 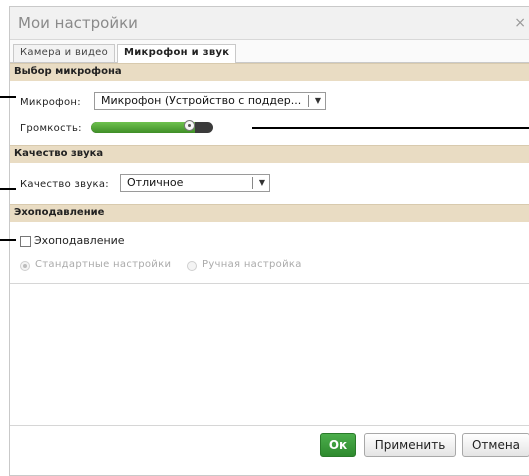 What do you see at coordinates (143, 127) in the screenshot?
I see `volume-slider-fill` at bounding box center [143, 127].